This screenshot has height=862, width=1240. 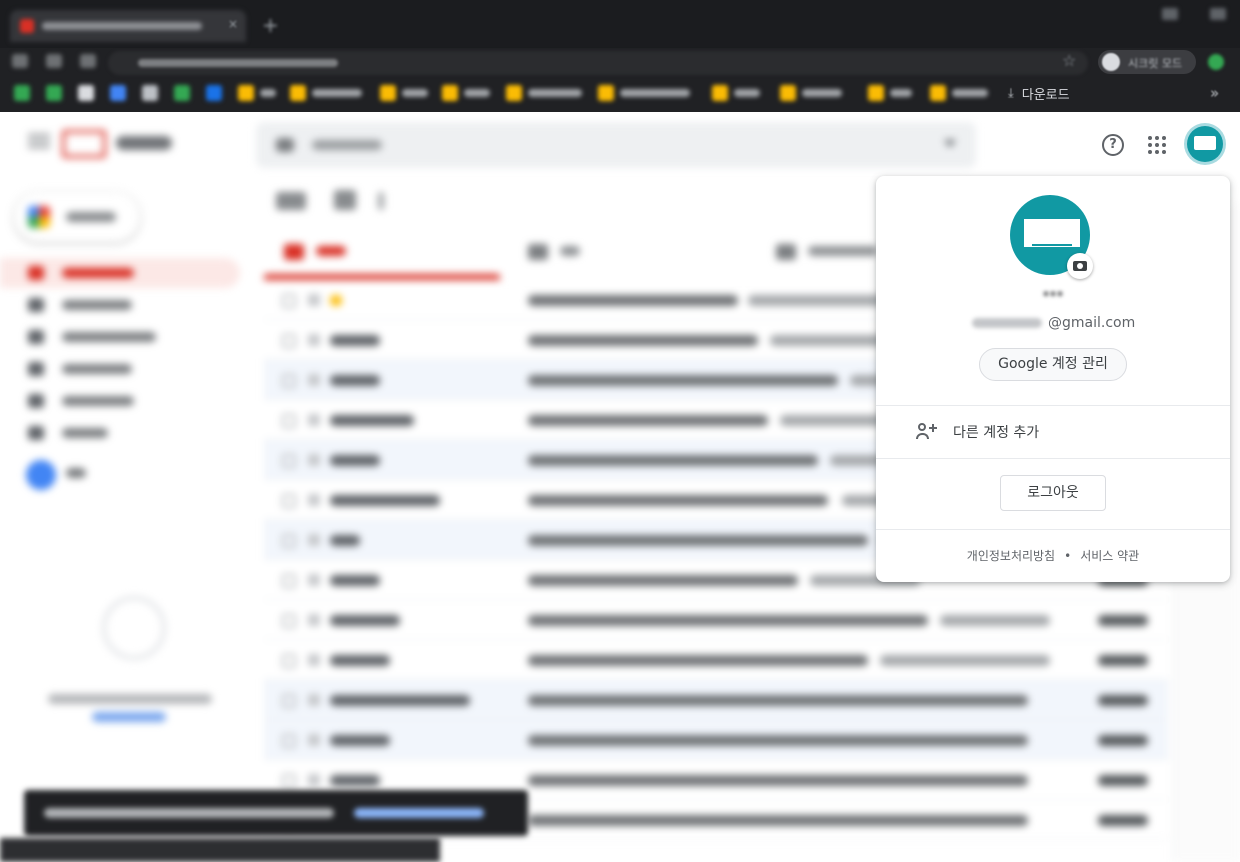 I want to click on gmail-logo, so click(x=84, y=144).